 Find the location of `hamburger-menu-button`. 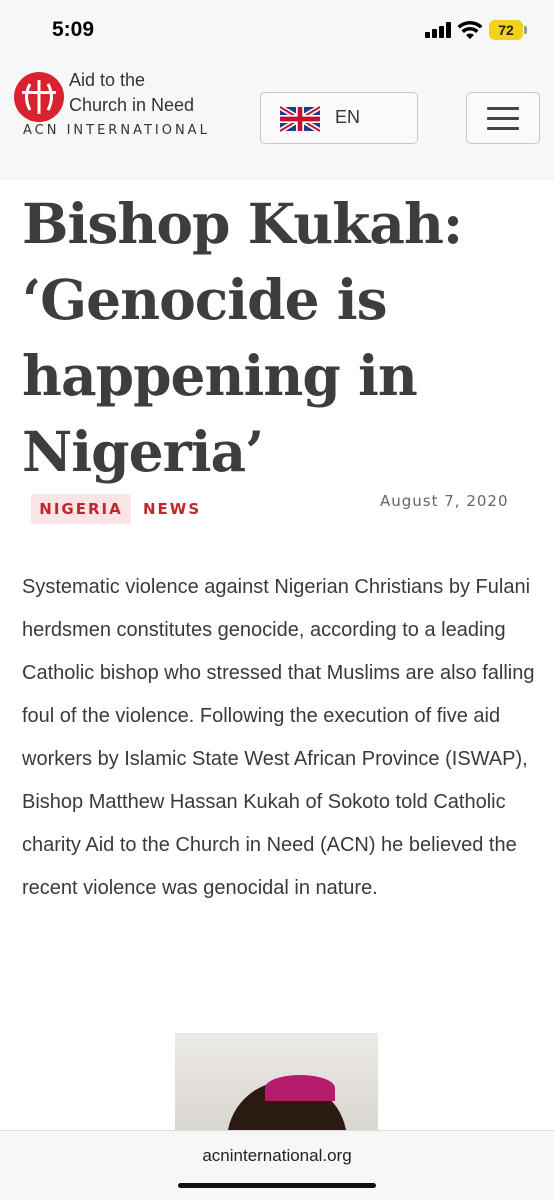

hamburger-menu-button is located at coordinates (503, 118).